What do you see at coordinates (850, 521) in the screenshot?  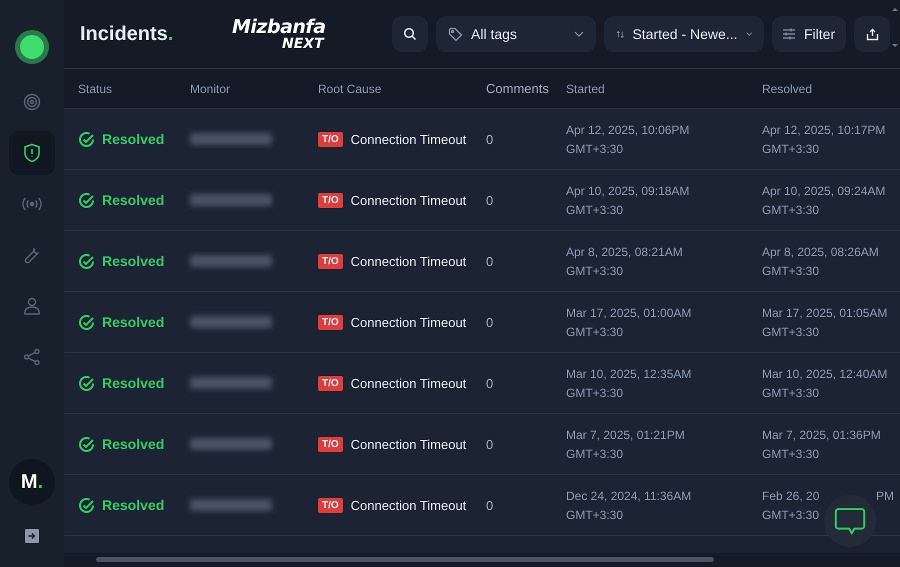 I see `chat-bubble-icon` at bounding box center [850, 521].